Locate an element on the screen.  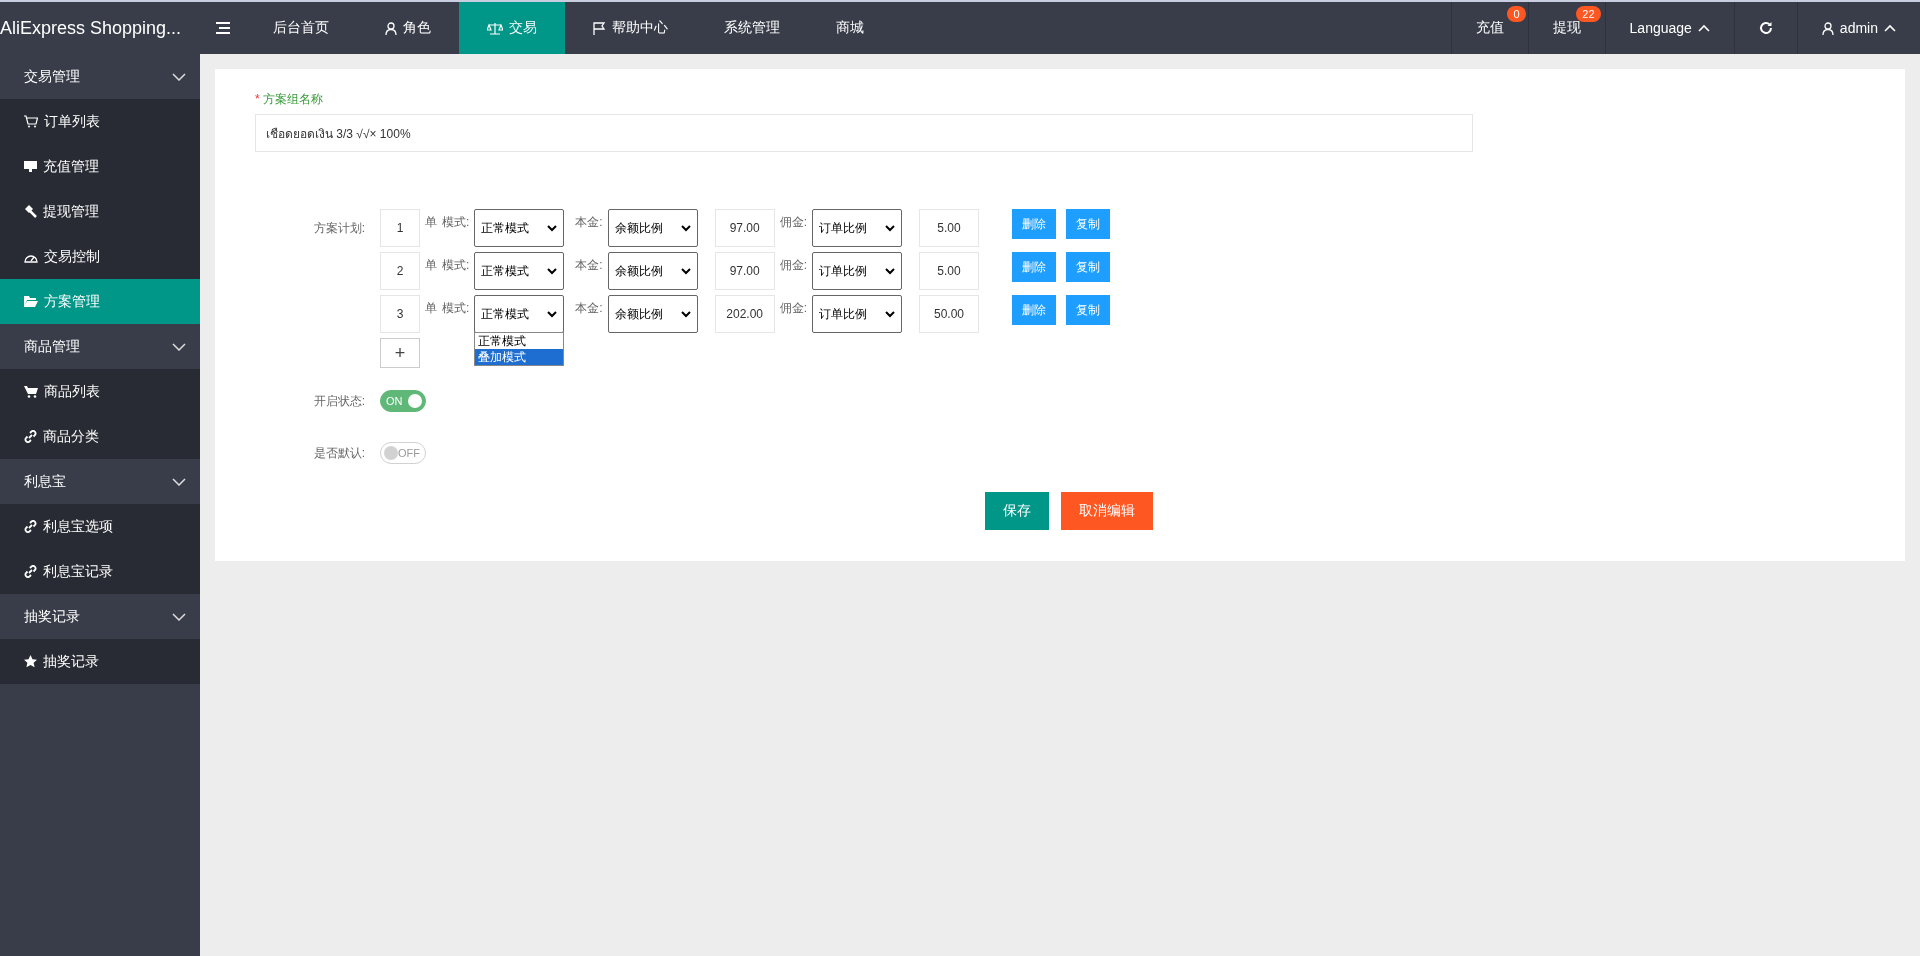
sidebar-item: 抽奖记录 is located at coordinates (100, 661).